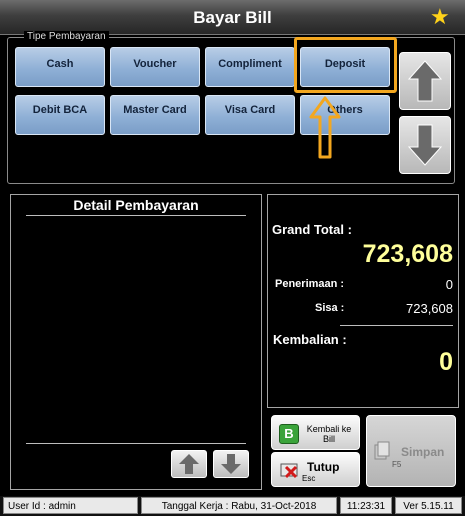 This screenshot has width=465, height=516. What do you see at coordinates (429, 308) in the screenshot?
I see `sisa-value: 723,608` at bounding box center [429, 308].